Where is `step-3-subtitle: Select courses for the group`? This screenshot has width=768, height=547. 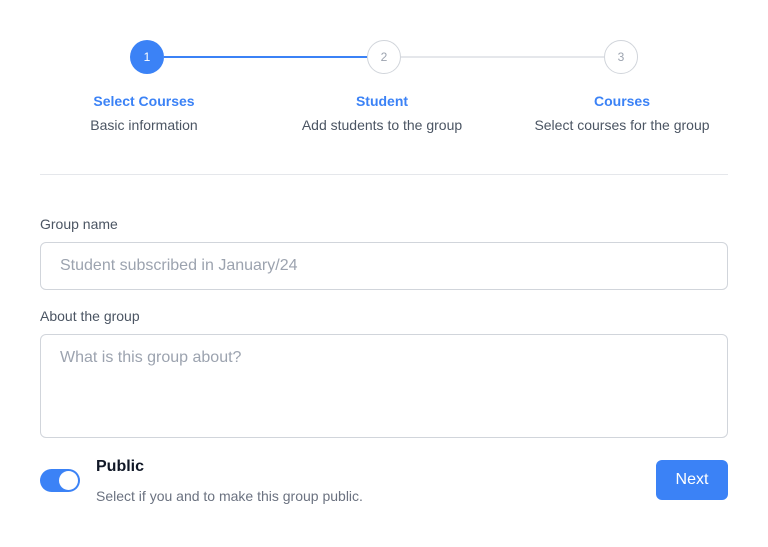 step-3-subtitle: Select courses for the group is located at coordinates (622, 125).